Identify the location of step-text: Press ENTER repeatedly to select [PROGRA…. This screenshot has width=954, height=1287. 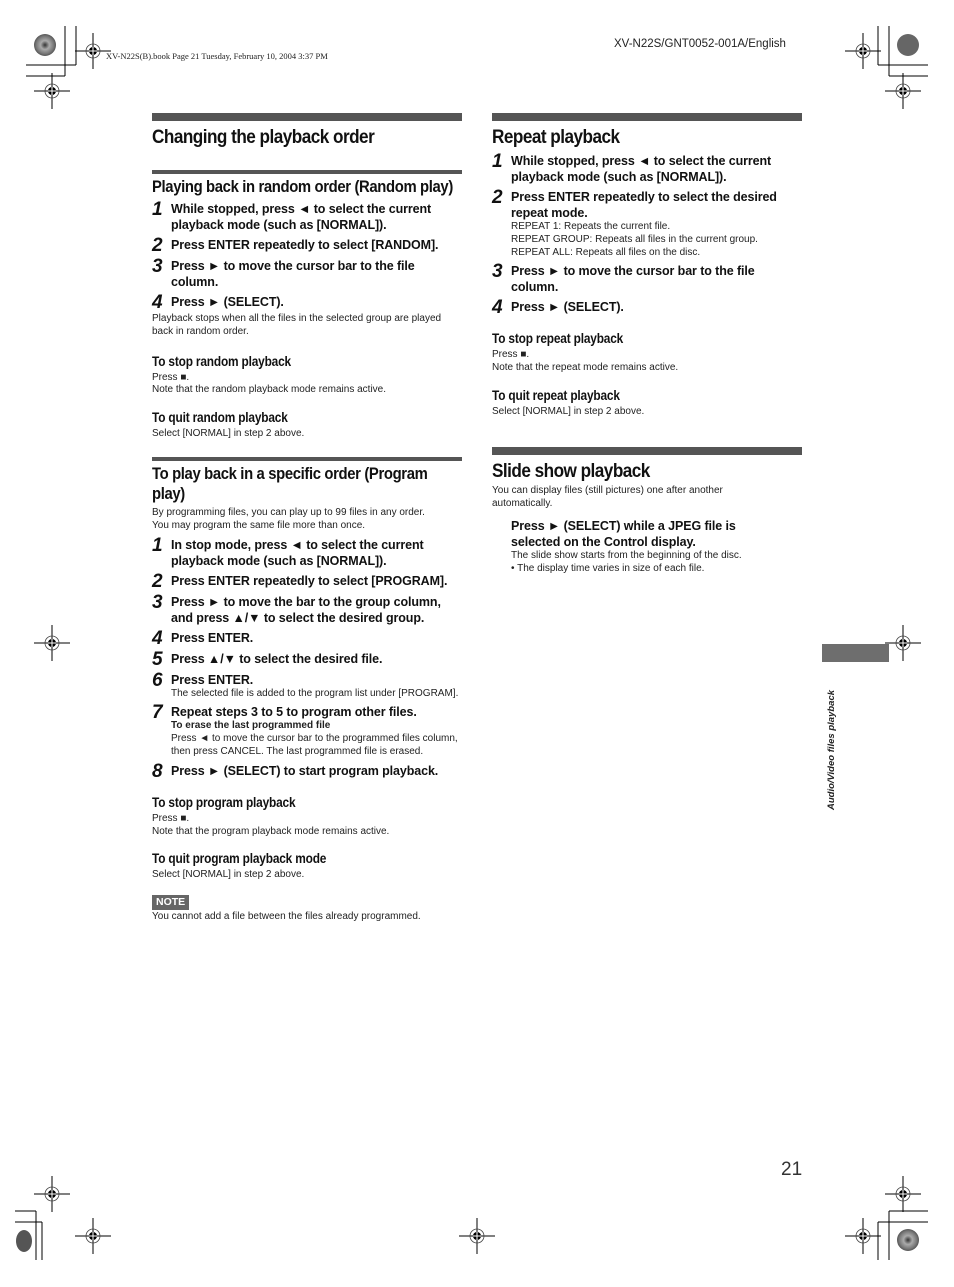
(309, 580).